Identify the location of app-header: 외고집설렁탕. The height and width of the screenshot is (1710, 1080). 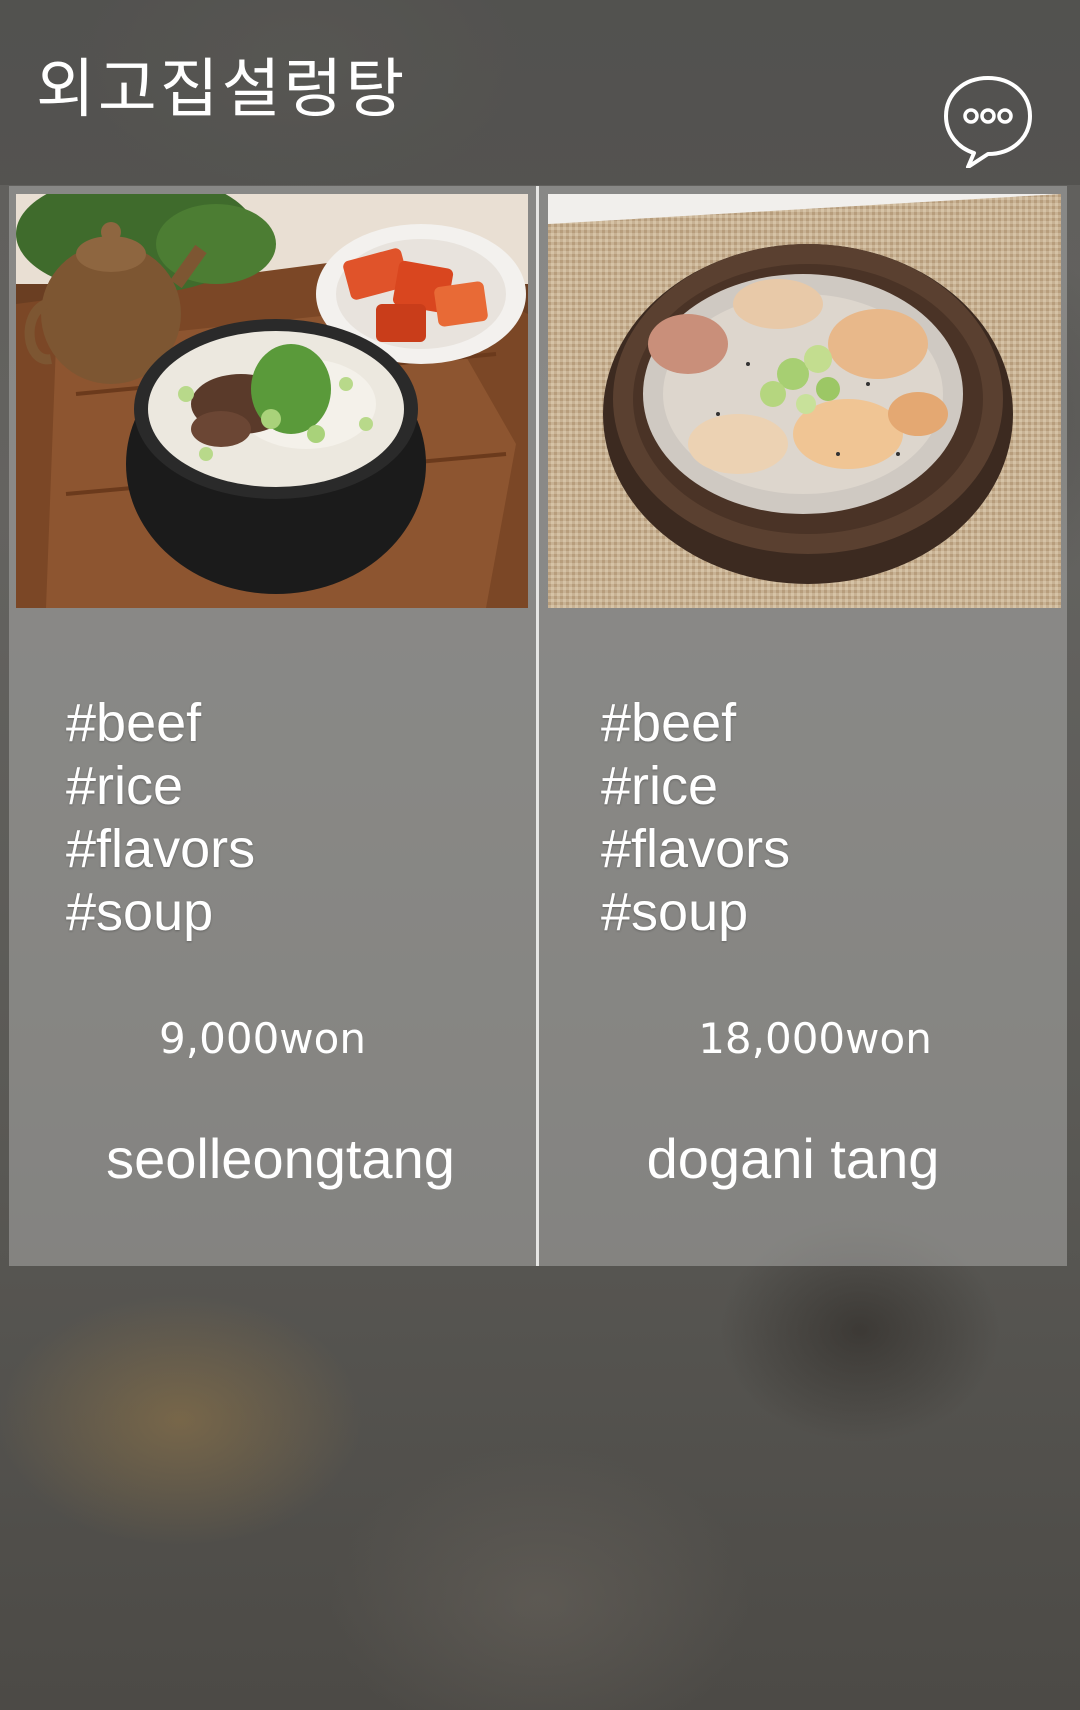
(540, 92).